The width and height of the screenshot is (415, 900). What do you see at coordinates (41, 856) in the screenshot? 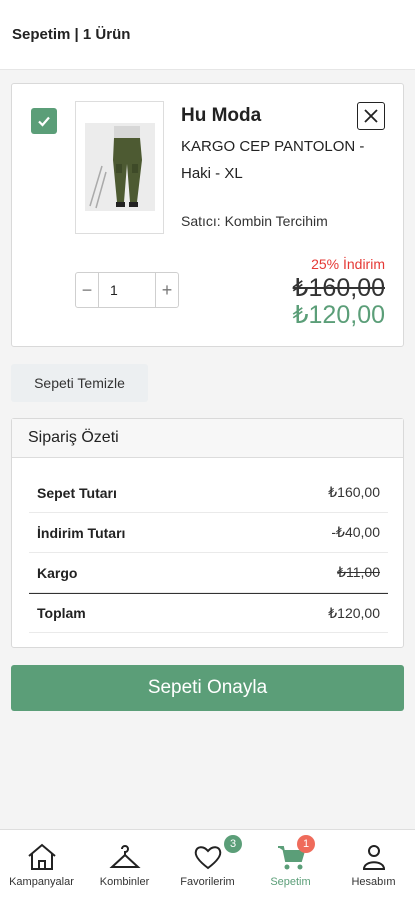
I see `home-icon` at bounding box center [41, 856].